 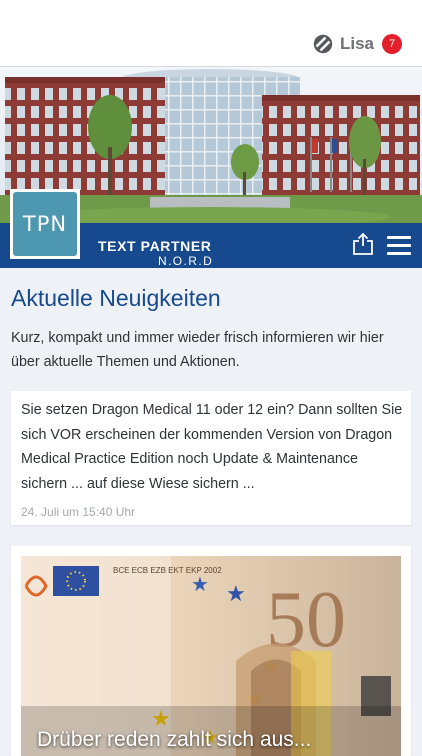 What do you see at coordinates (392, 44) in the screenshot?
I see `notification-badge: 7` at bounding box center [392, 44].